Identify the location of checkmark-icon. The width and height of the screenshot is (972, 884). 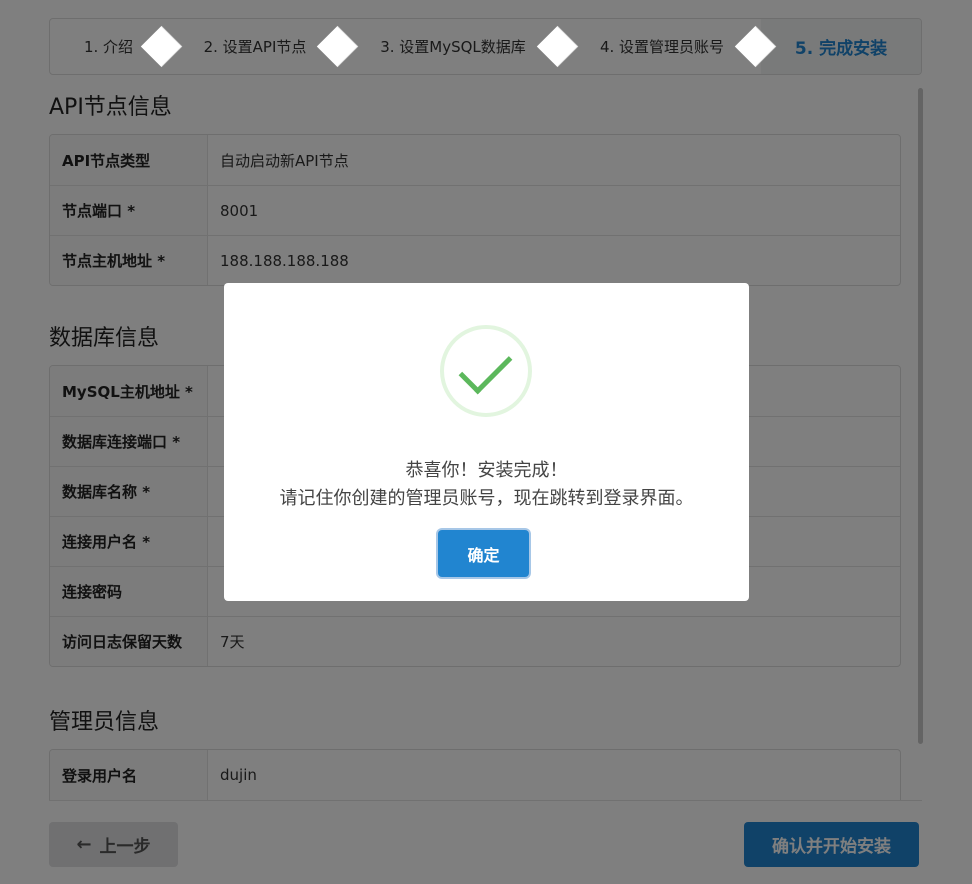
(486, 371).